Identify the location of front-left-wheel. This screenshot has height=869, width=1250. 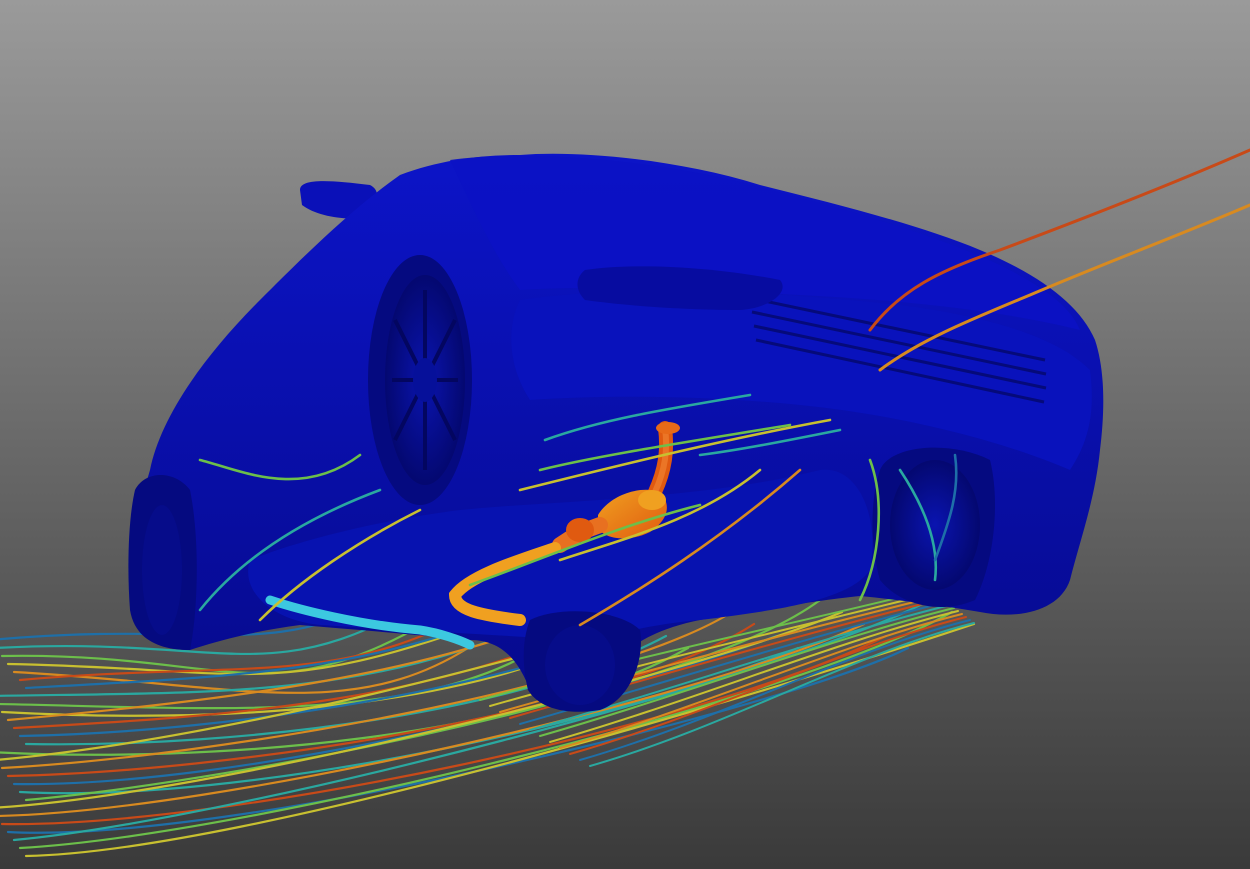
(420, 380).